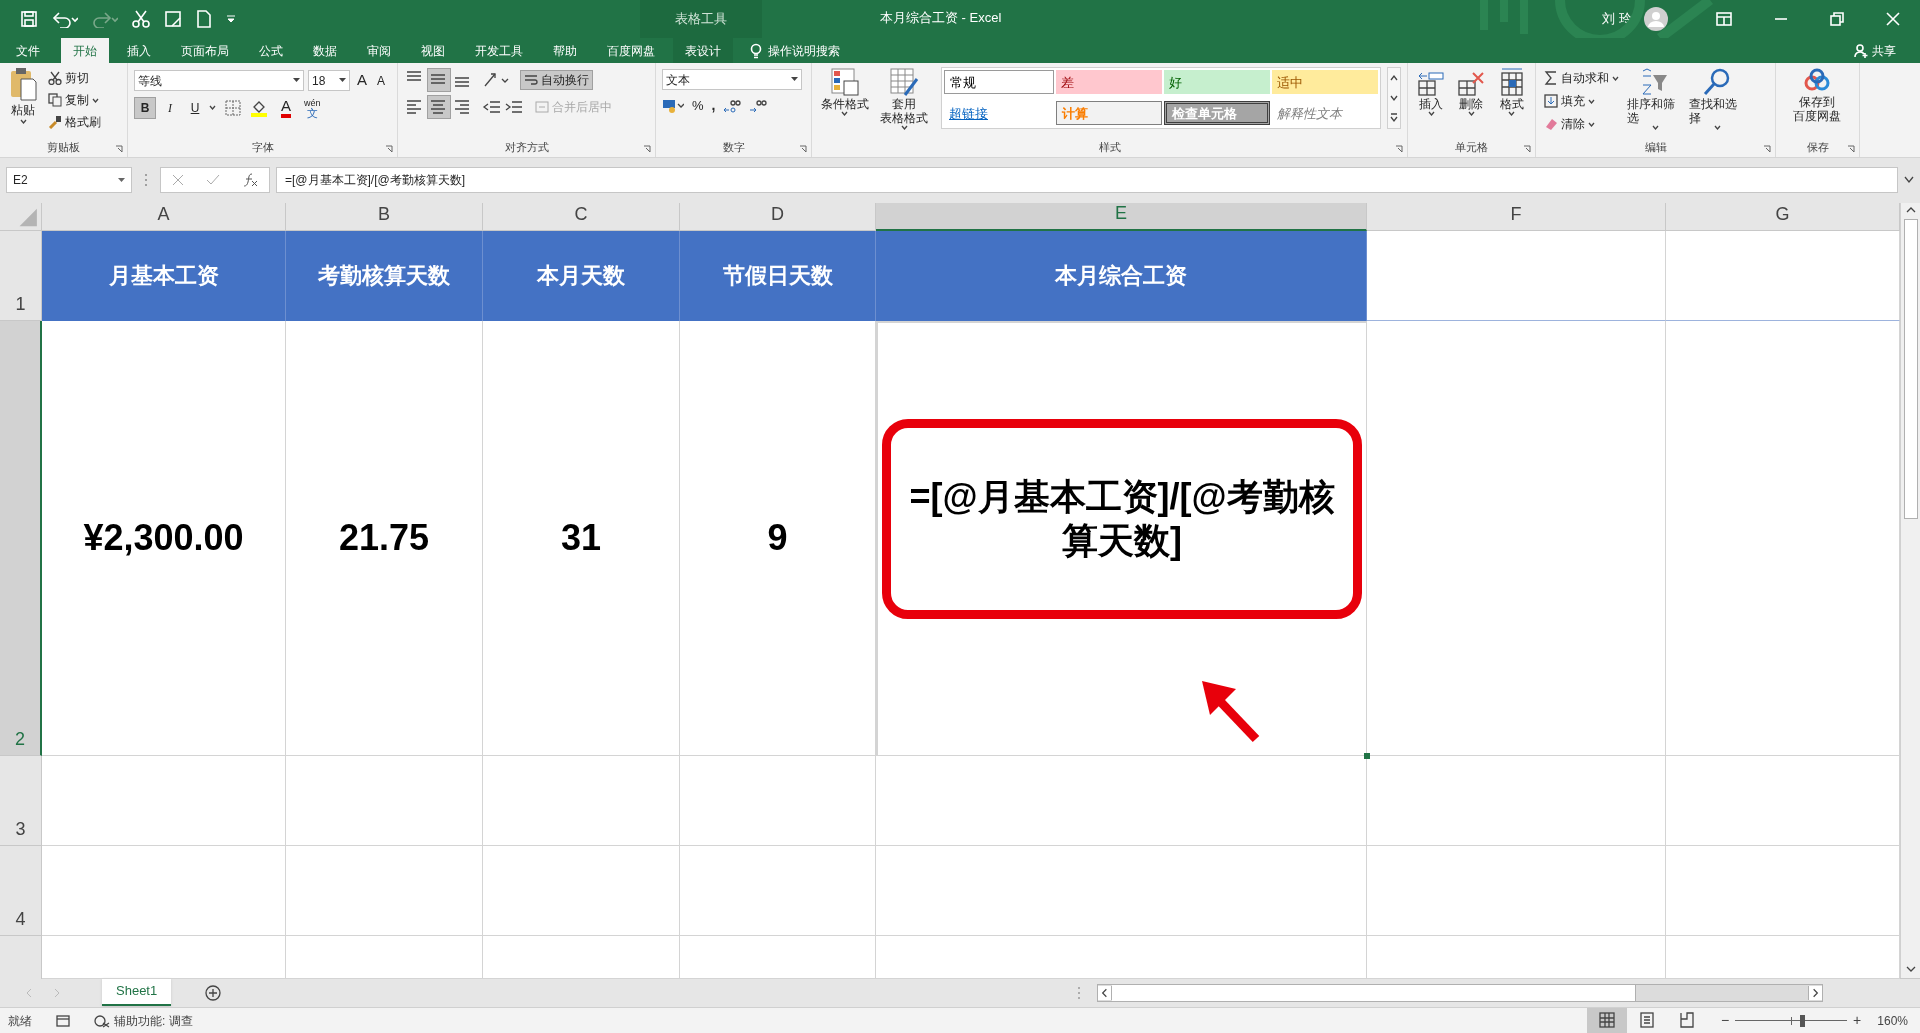 This screenshot has width=1920, height=1033. I want to click on macro-record-icon, so click(63, 1020).